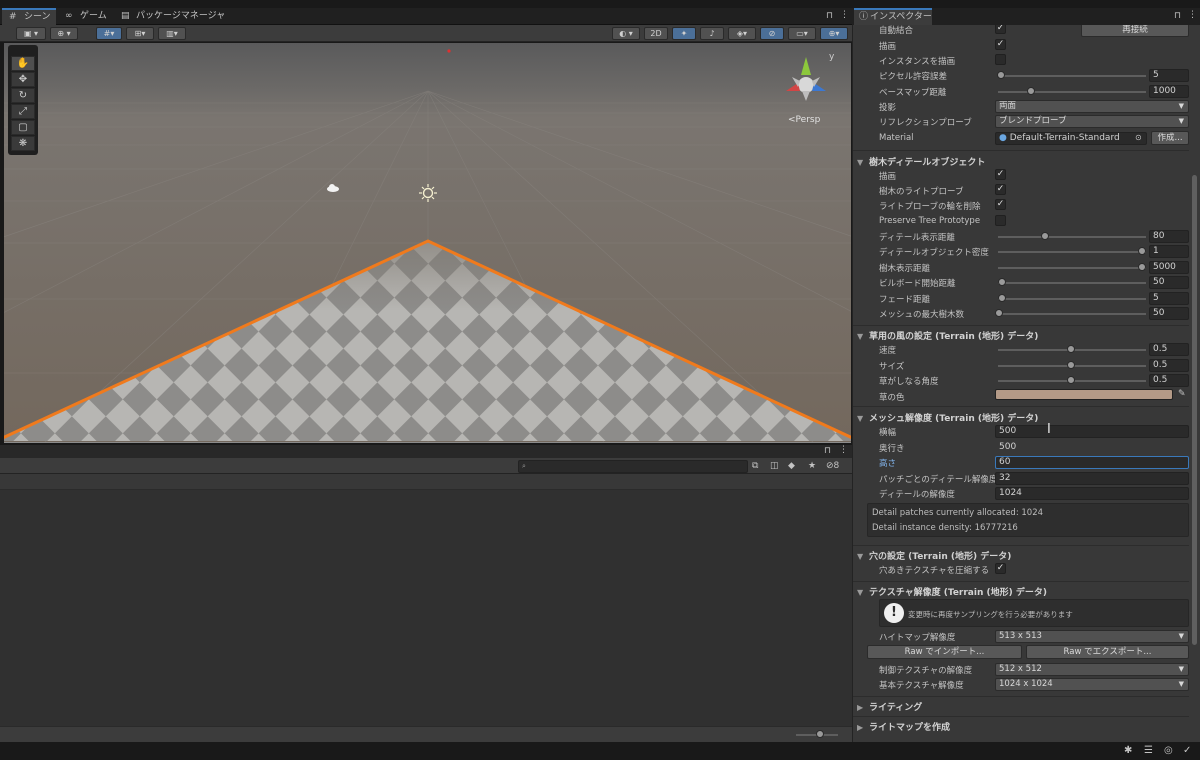 Image resolution: width=1200 pixels, height=760 pixels. What do you see at coordinates (1192, 15) in the screenshot?
I see `inspector-more-icon: ⋮` at bounding box center [1192, 15].